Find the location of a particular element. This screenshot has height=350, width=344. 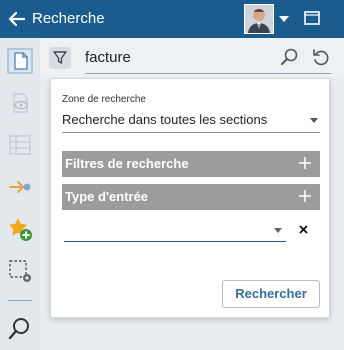

document-icon is located at coordinates (20, 61).